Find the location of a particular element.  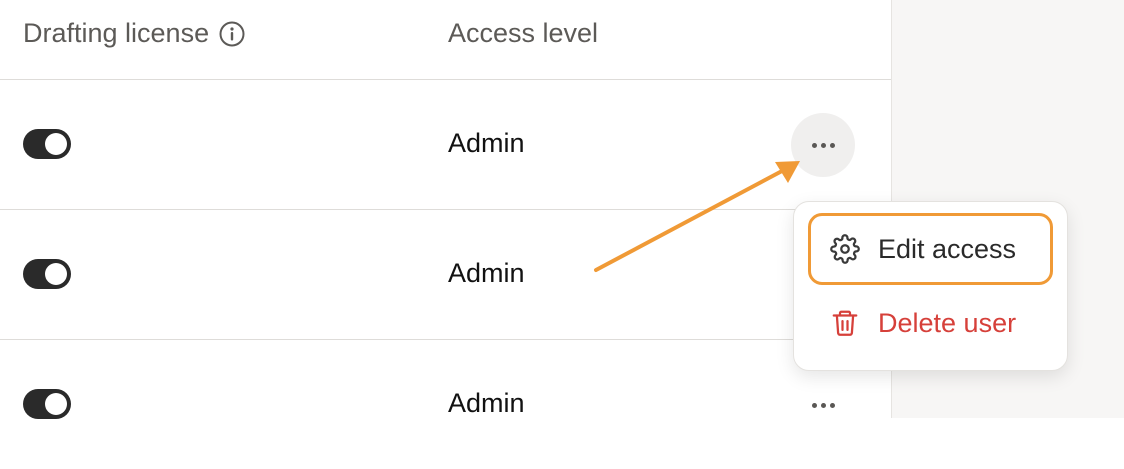

column-header-access-level: Access level is located at coordinates (523, 33).